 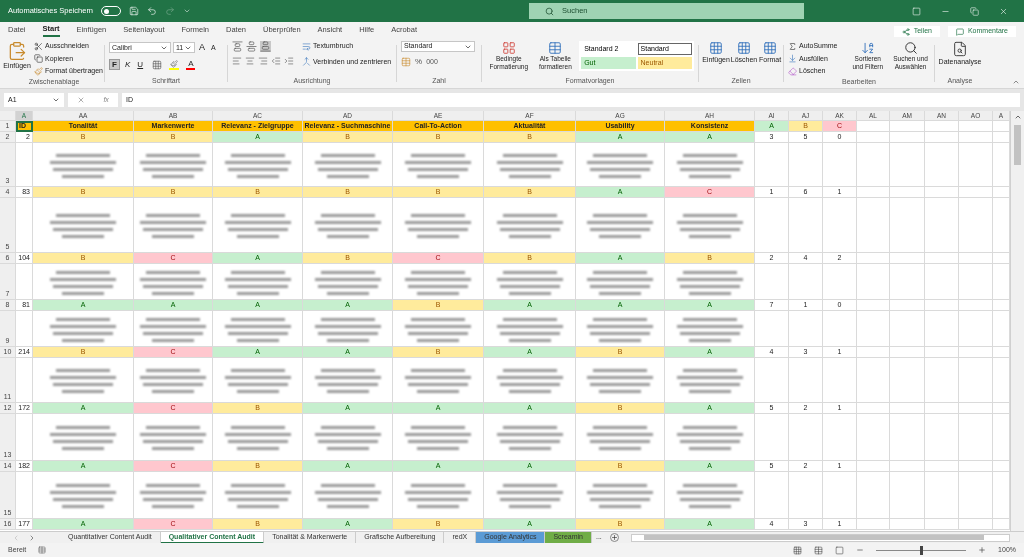 What do you see at coordinates (792, 46) in the screenshot?
I see `sigma-icon` at bounding box center [792, 46].